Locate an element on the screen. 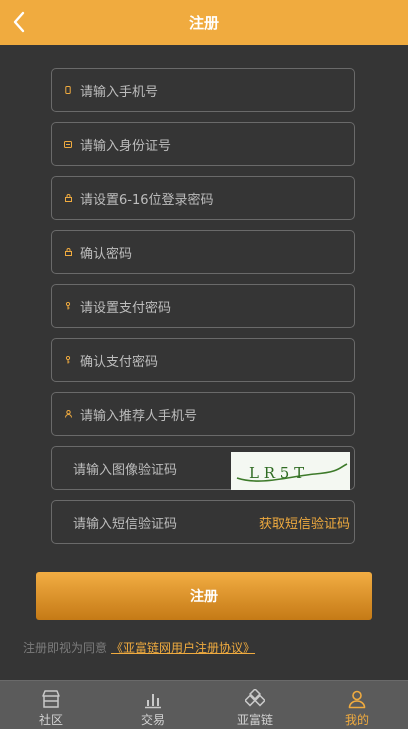 This screenshot has height=729, width=408. id-card-field: 请输入身份证号 is located at coordinates (203, 144).